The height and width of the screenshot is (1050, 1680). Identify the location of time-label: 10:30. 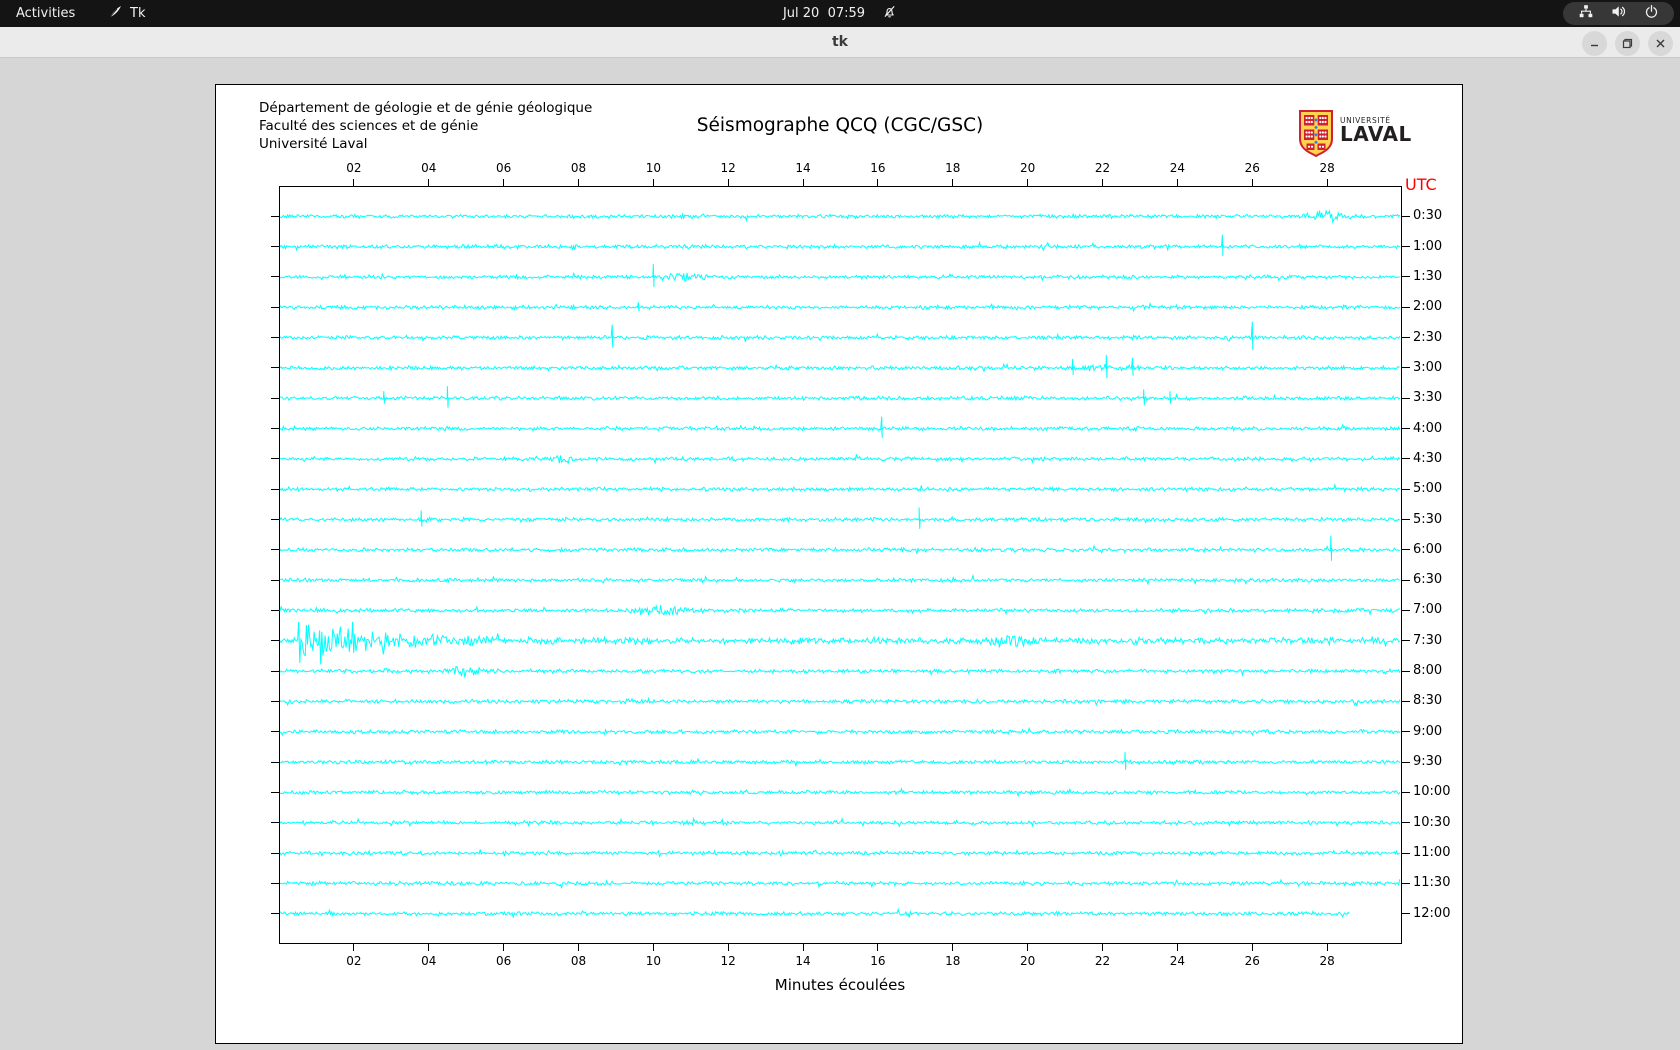
(1432, 822).